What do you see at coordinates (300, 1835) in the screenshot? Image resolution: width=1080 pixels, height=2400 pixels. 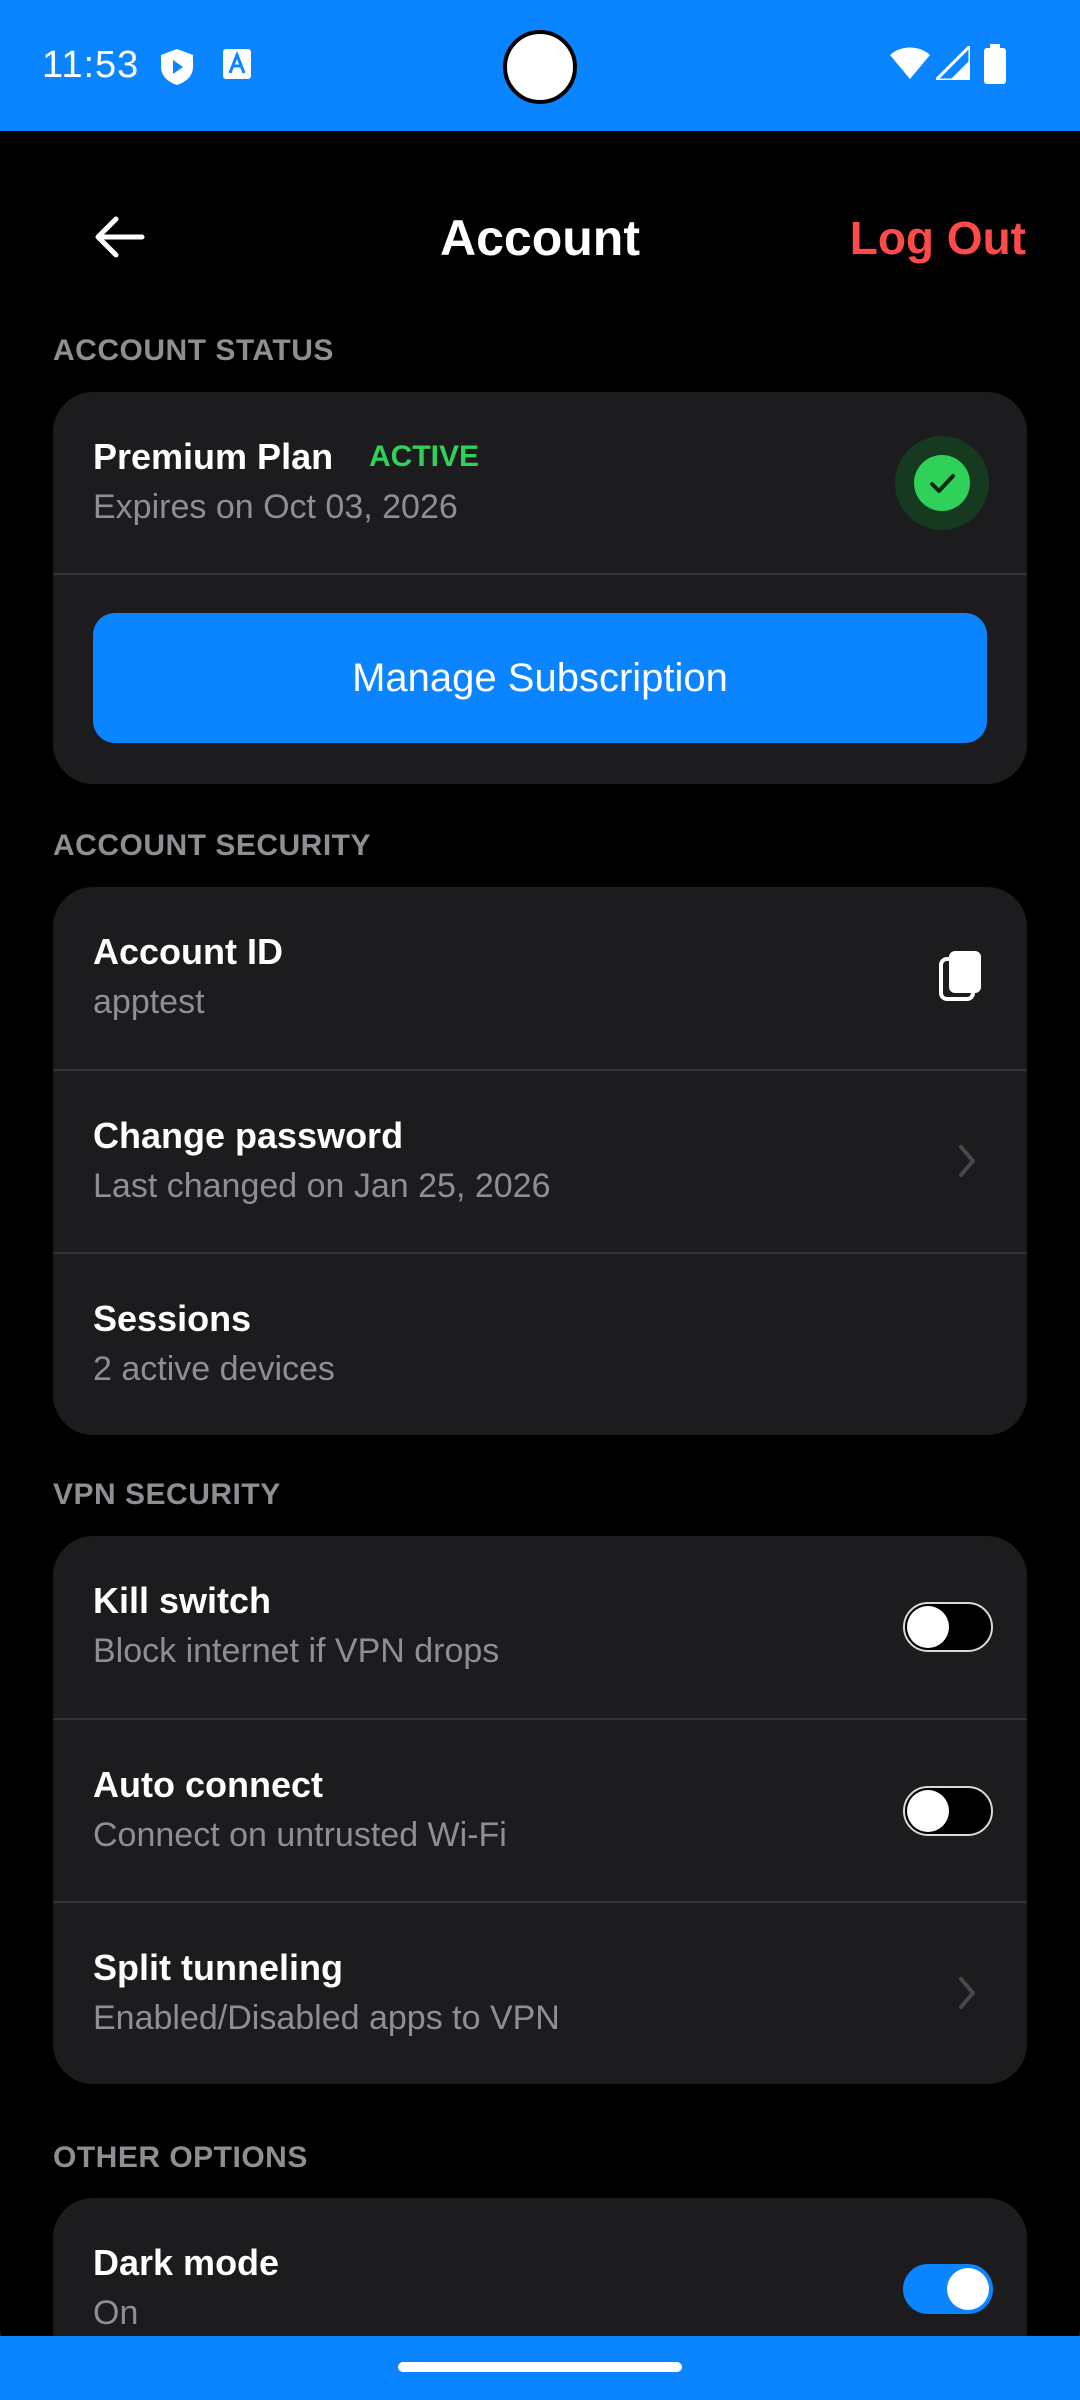 I see `auto-connect-subtitle: Connect on untrusted Wi-Fi` at bounding box center [300, 1835].